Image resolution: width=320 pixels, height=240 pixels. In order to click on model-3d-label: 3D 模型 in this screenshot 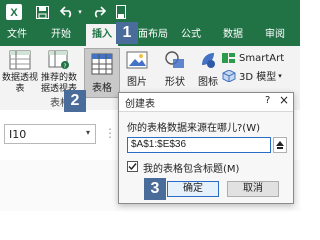, I will do `click(258, 77)`.